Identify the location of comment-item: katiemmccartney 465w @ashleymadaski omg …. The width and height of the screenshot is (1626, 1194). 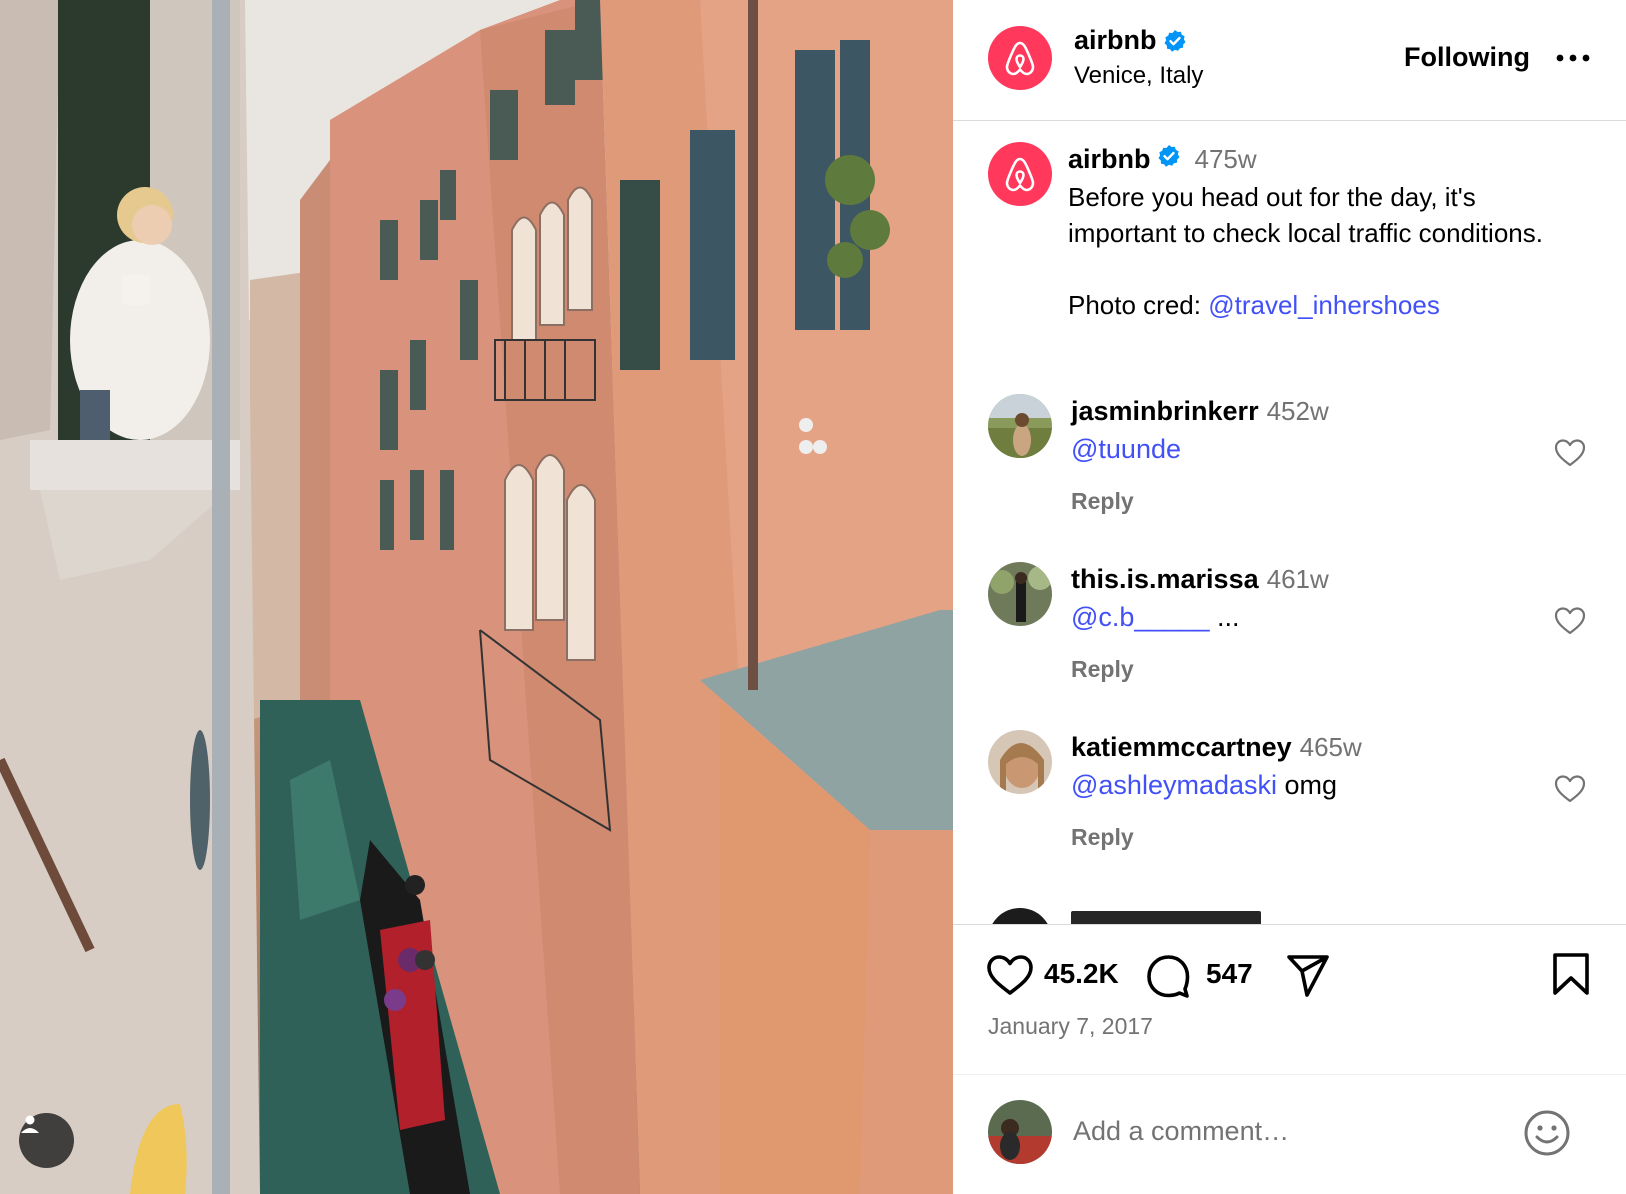
(1289, 805).